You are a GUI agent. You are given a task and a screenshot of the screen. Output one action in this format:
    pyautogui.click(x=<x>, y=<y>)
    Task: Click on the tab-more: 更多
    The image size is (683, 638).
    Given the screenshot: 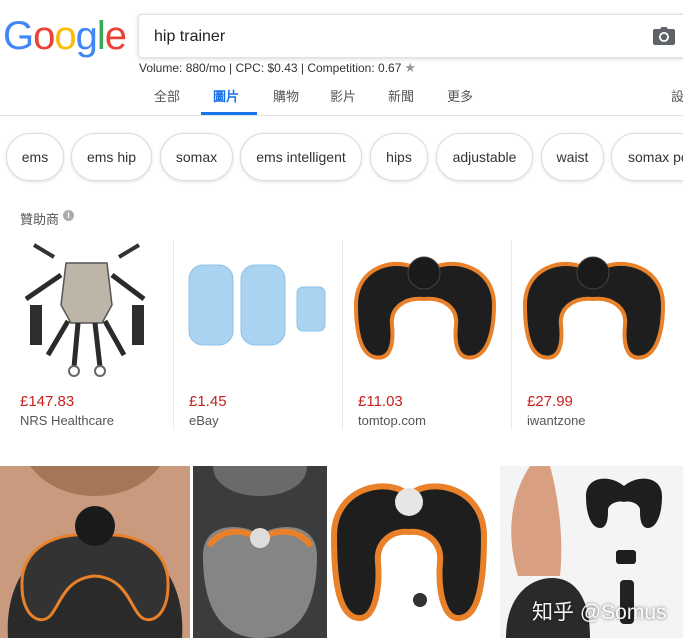 What is the action you would take?
    pyautogui.click(x=460, y=95)
    